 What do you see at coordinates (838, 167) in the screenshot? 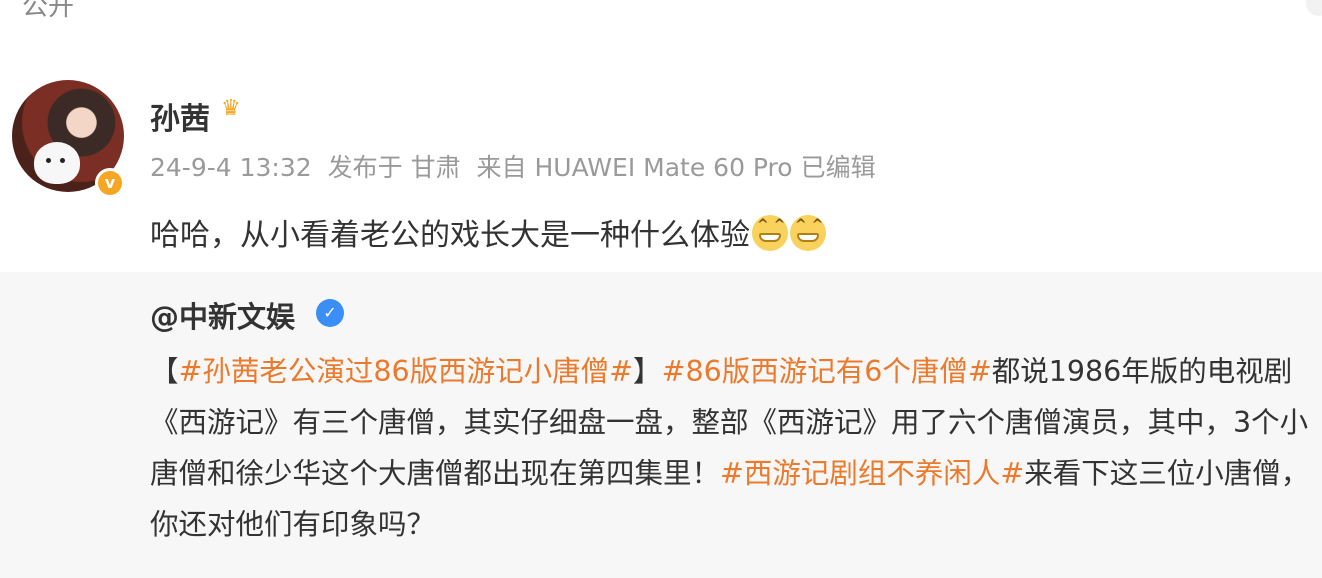
I see `edited-label: 已编辑` at bounding box center [838, 167].